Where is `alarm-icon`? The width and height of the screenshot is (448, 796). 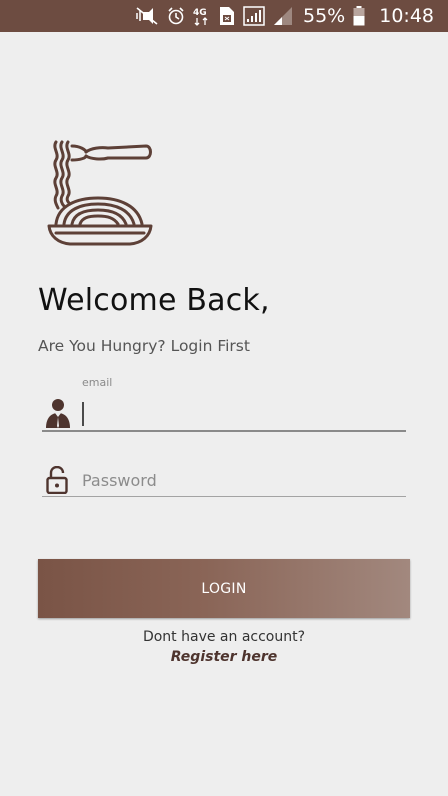
alarm-icon is located at coordinates (176, 16).